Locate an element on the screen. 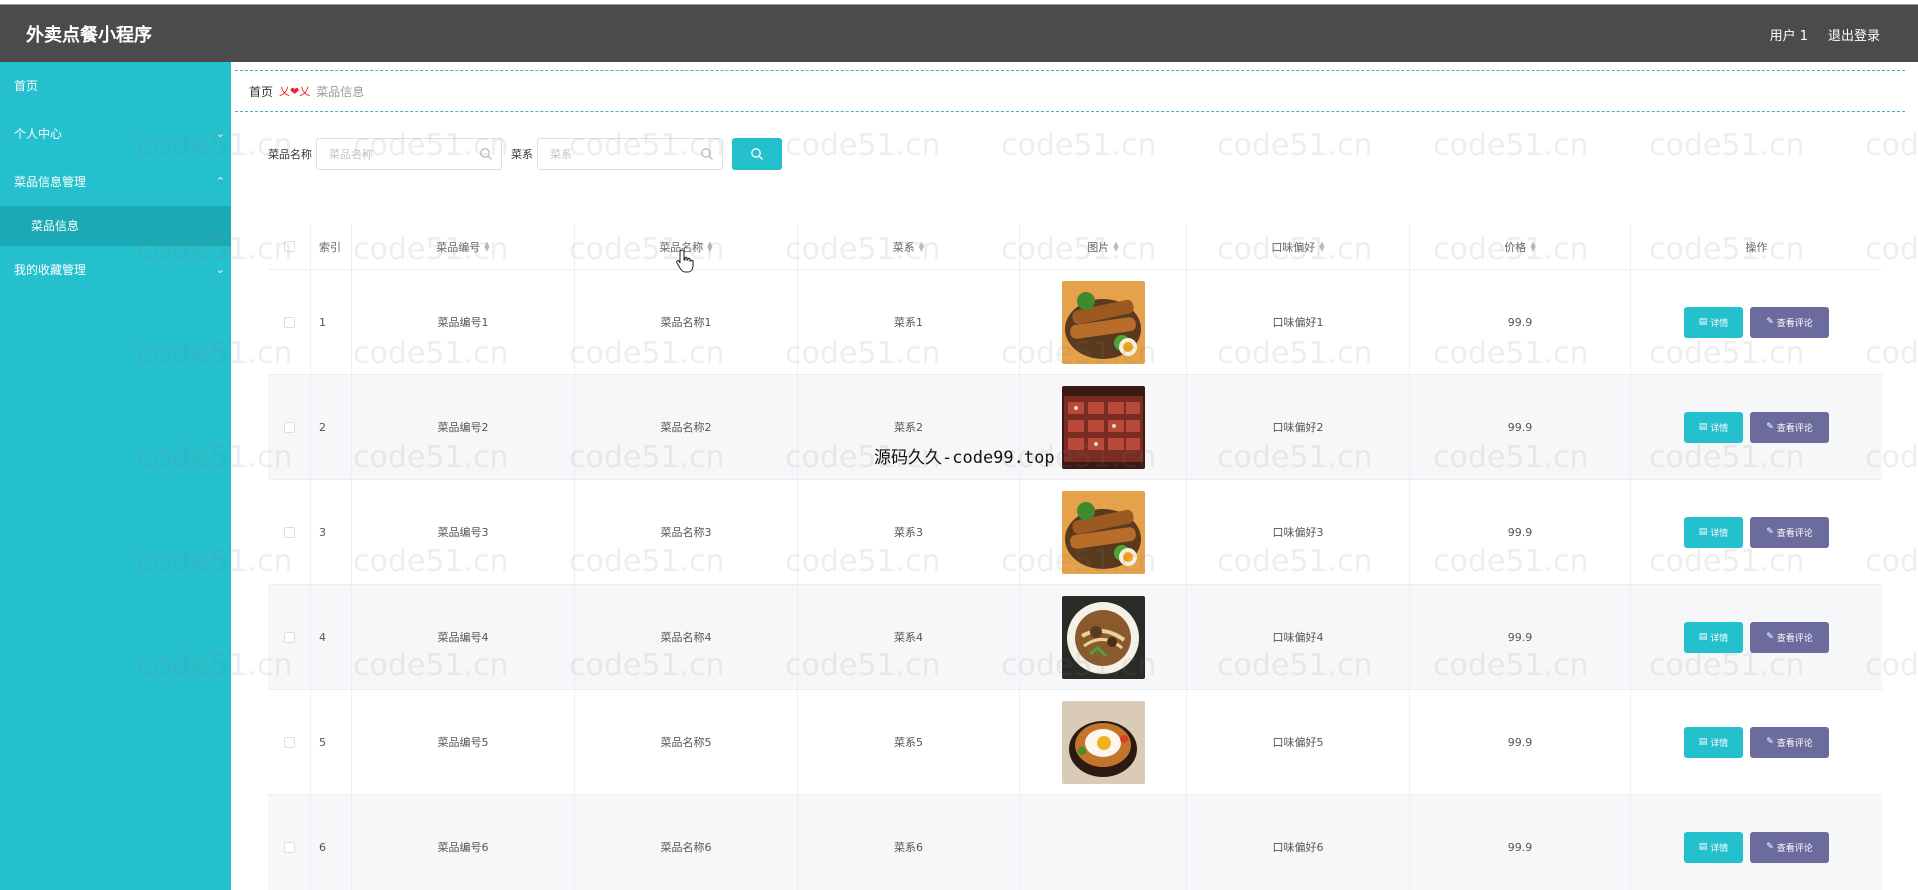 Image resolution: width=1918 pixels, height=890 pixels. sidebar-item-dish-management: 菜品信息管理 ⌃ is located at coordinates (115, 182).